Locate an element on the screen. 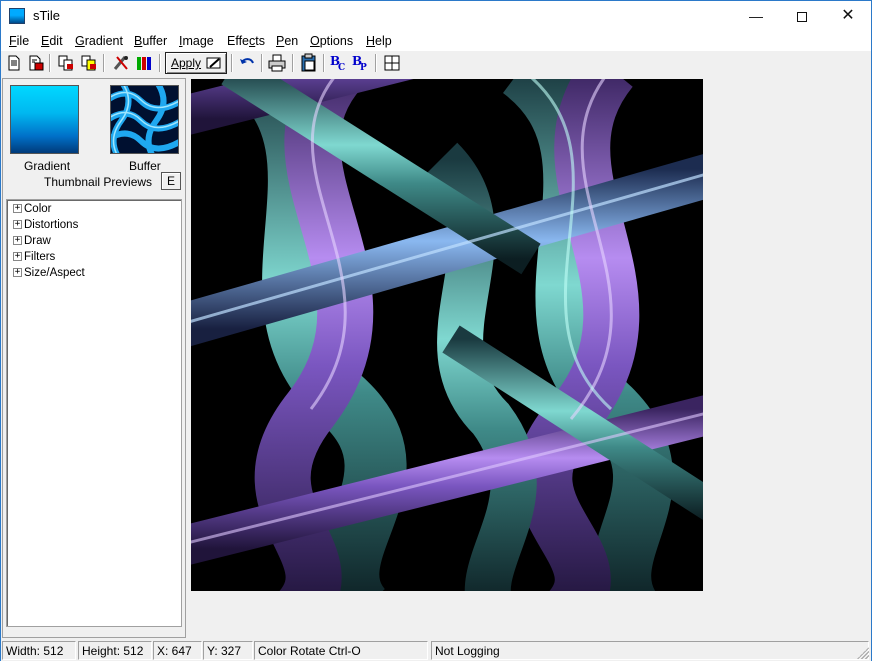 This screenshot has width=872, height=661. maximize-icon is located at coordinates (802, 17).